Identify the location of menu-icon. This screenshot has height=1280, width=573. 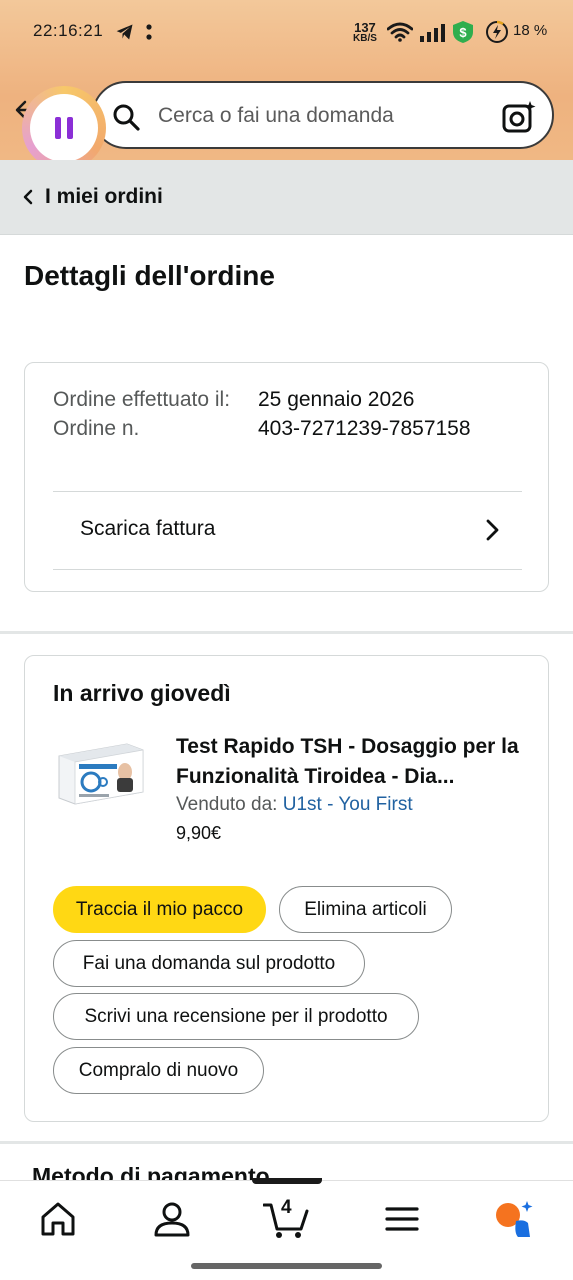
(402, 1219).